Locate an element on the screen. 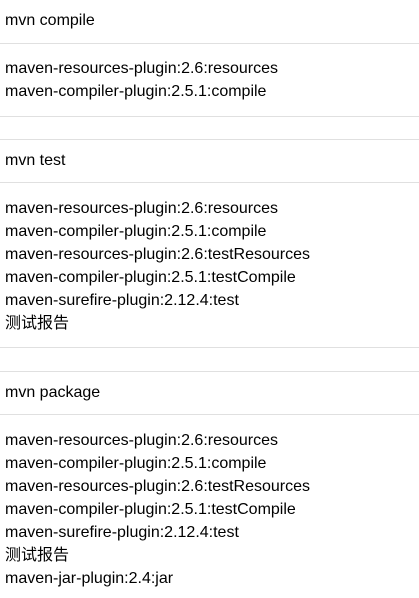  section-header-test: mvn test is located at coordinates (209, 161).